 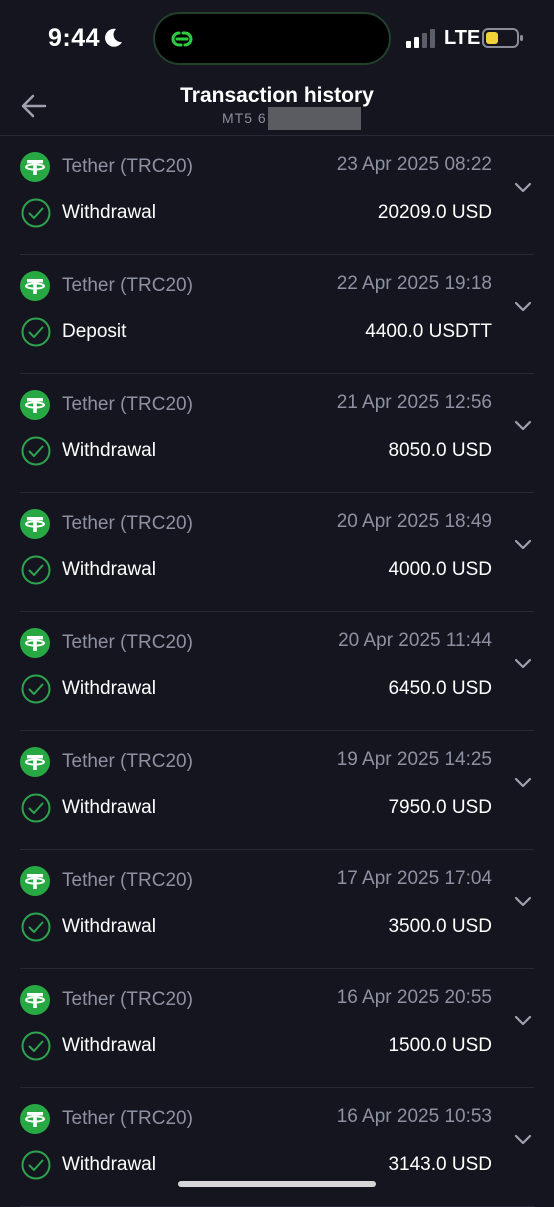 I want to click on status-bar: 9:44 LTE, so click(x=277, y=39).